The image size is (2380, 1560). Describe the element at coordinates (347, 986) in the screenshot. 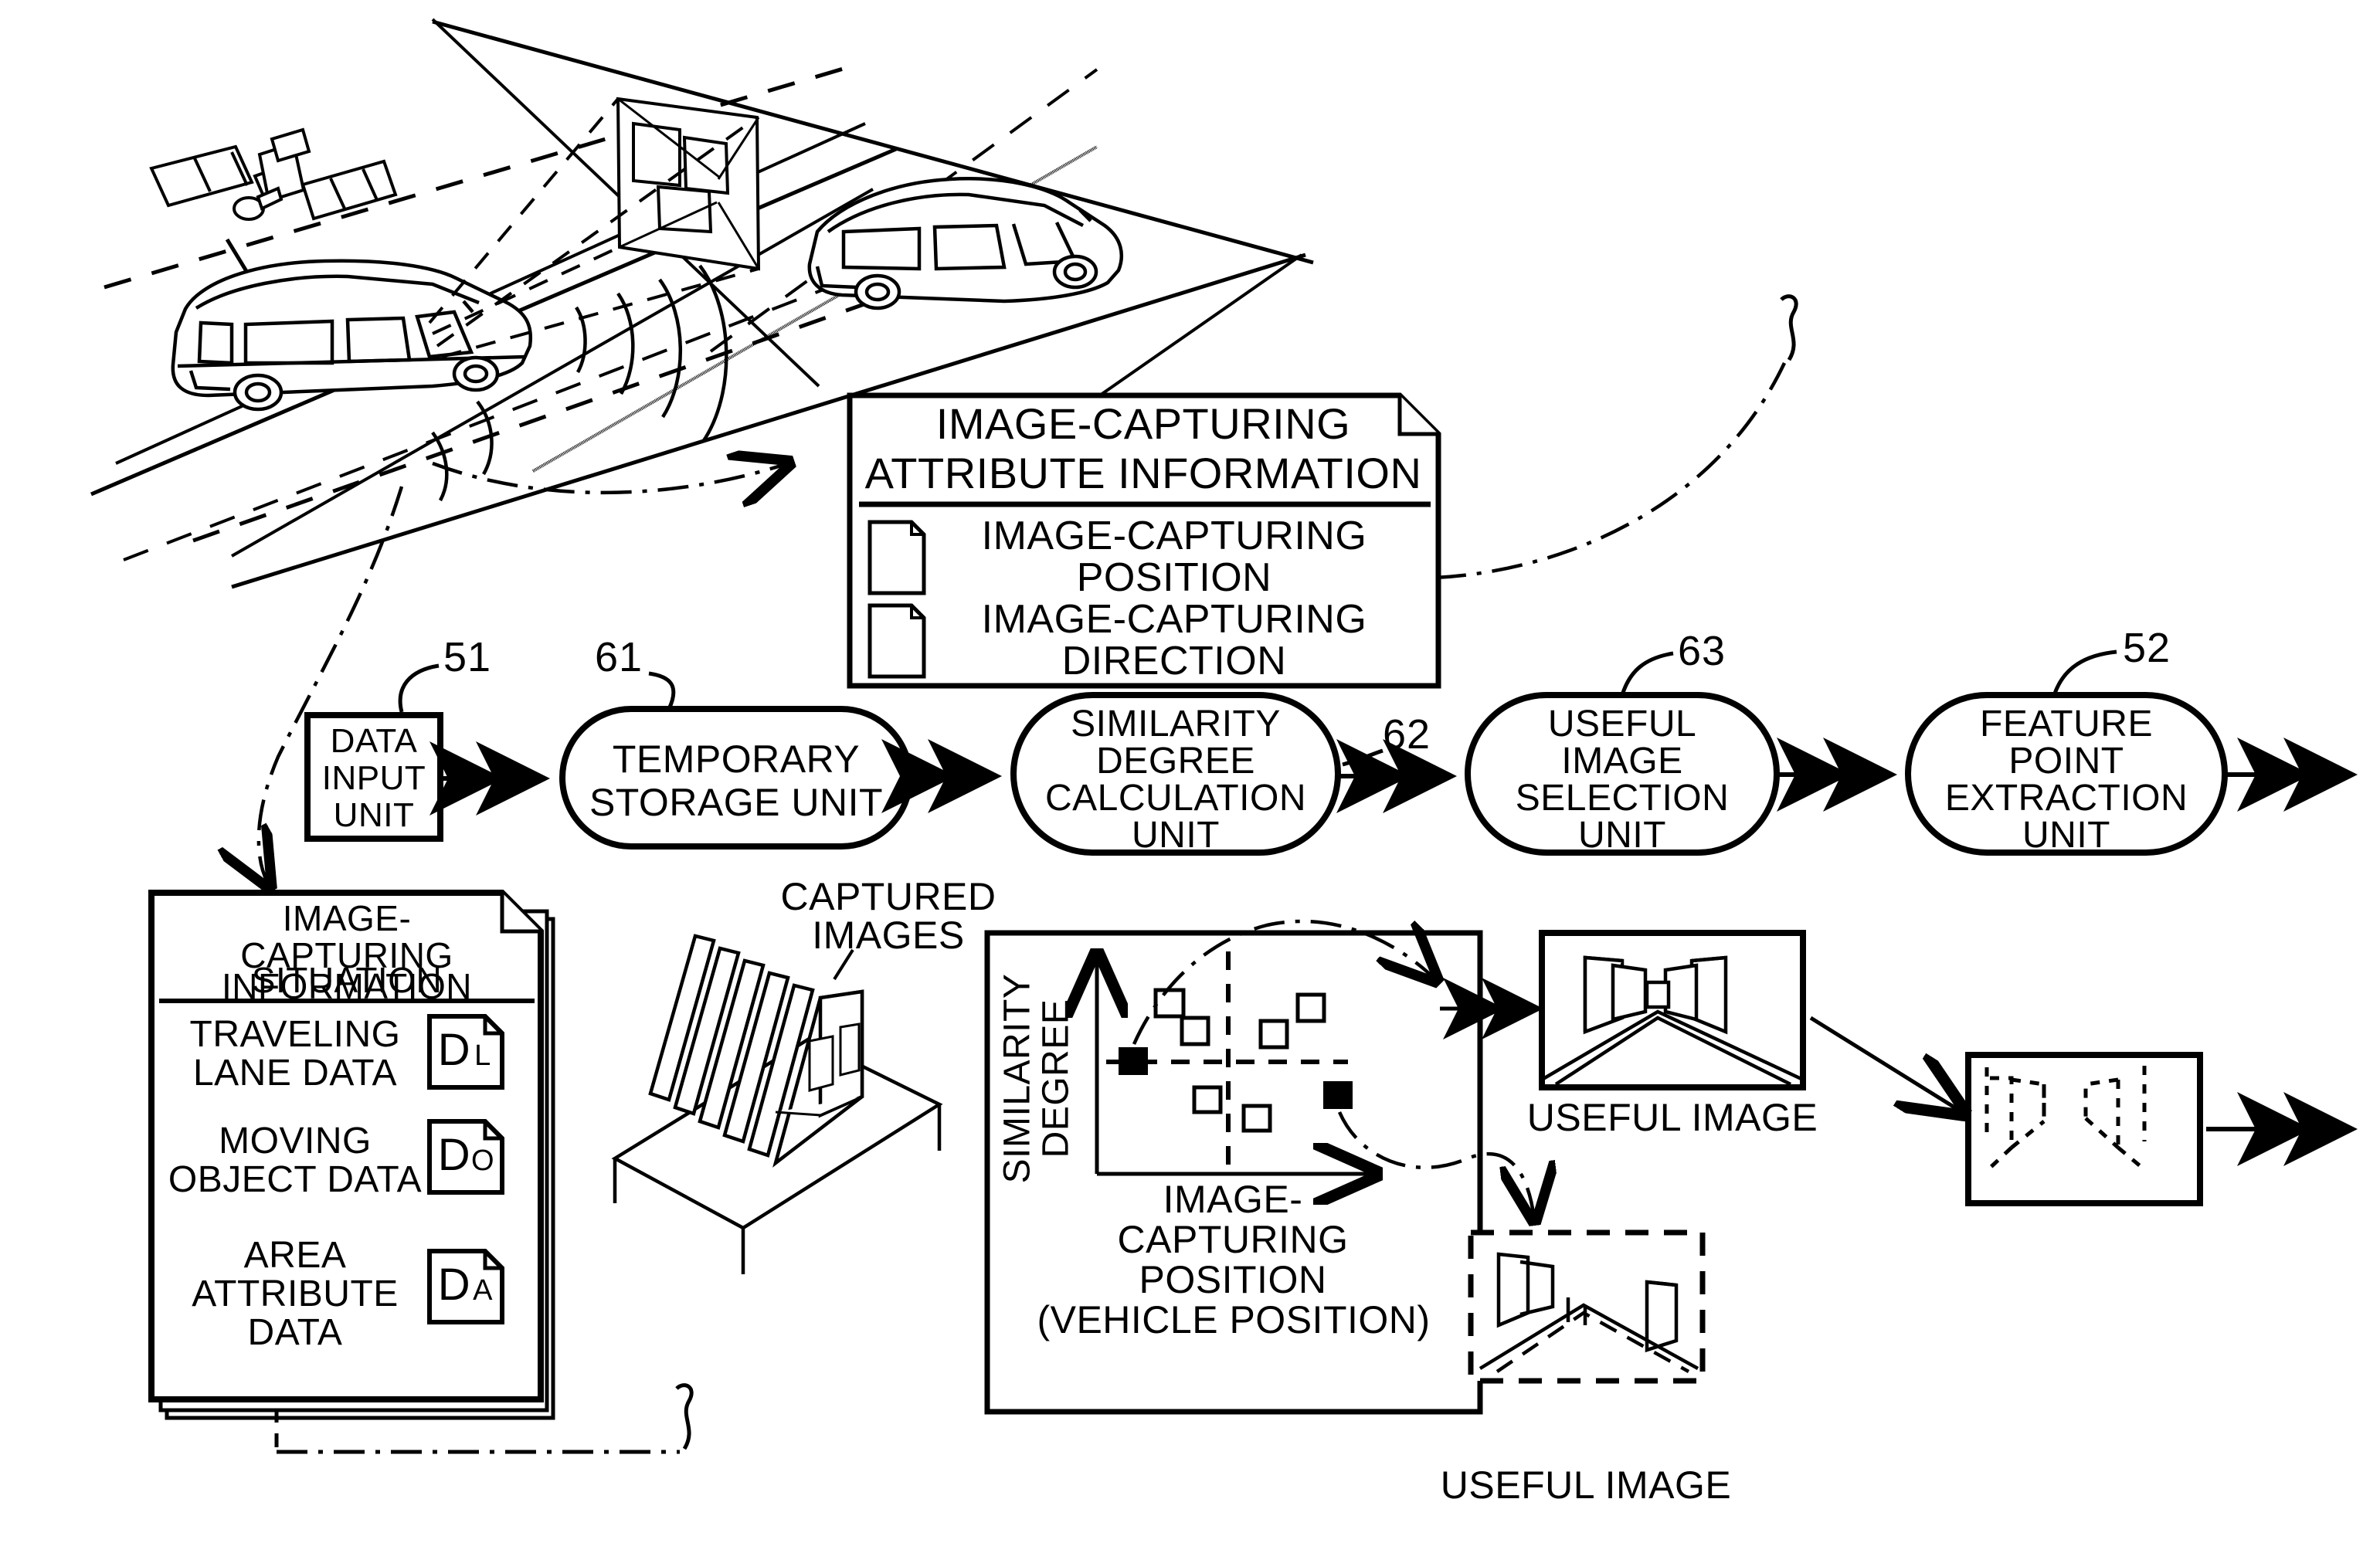

I see `situation-card-title-l4: INFORMATION` at that location.